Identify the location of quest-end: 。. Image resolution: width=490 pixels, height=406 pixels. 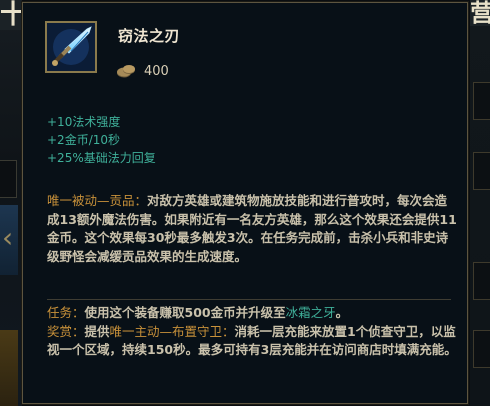
(342, 312).